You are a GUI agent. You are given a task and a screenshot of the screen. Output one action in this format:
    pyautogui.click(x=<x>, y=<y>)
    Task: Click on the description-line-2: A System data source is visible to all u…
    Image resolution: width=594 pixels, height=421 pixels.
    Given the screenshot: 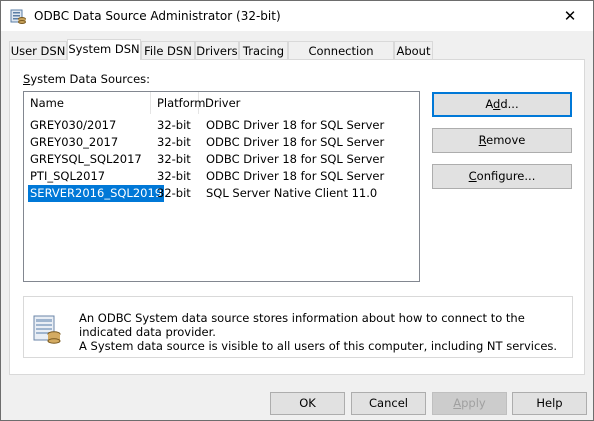 What is the action you would take?
    pyautogui.click(x=318, y=346)
    